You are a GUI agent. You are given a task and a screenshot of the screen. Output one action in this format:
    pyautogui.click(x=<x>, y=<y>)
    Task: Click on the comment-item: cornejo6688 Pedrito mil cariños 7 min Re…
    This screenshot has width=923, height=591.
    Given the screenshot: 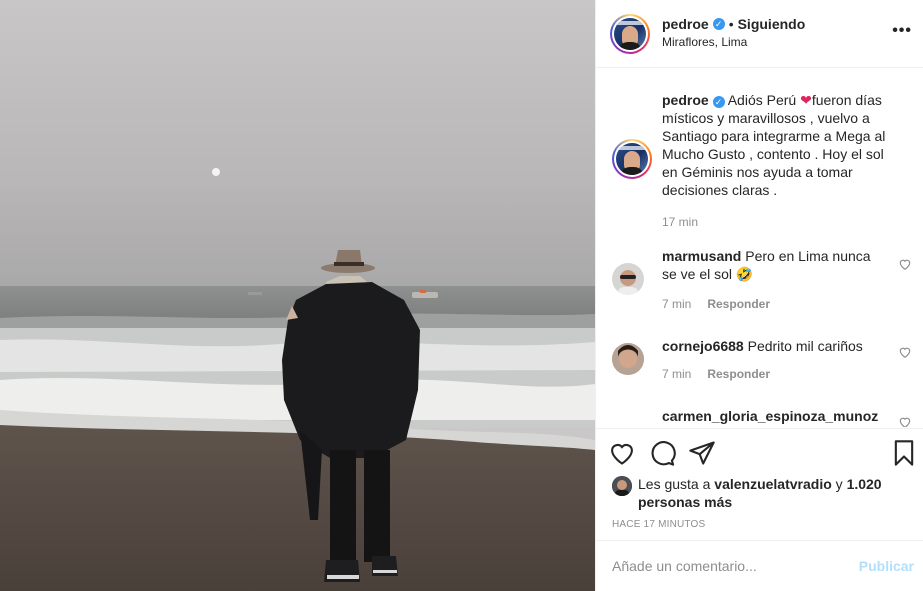 What is the action you would take?
    pyautogui.click(x=762, y=363)
    